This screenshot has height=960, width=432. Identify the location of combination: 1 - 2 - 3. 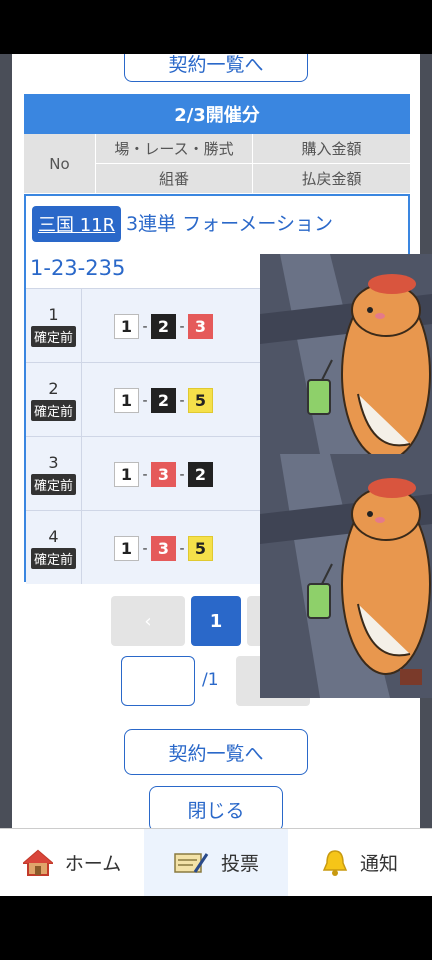
(163, 326).